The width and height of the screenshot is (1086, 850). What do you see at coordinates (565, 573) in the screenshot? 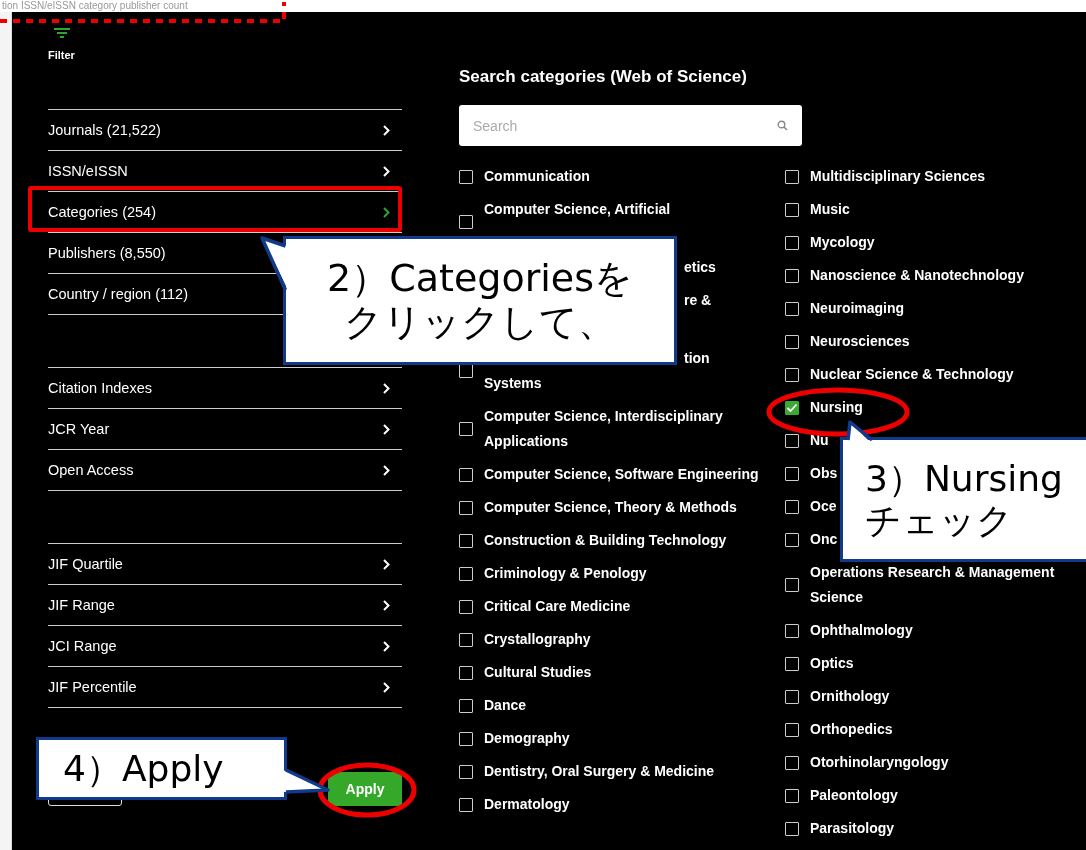
I see `category-label: Criminology & Penology` at bounding box center [565, 573].